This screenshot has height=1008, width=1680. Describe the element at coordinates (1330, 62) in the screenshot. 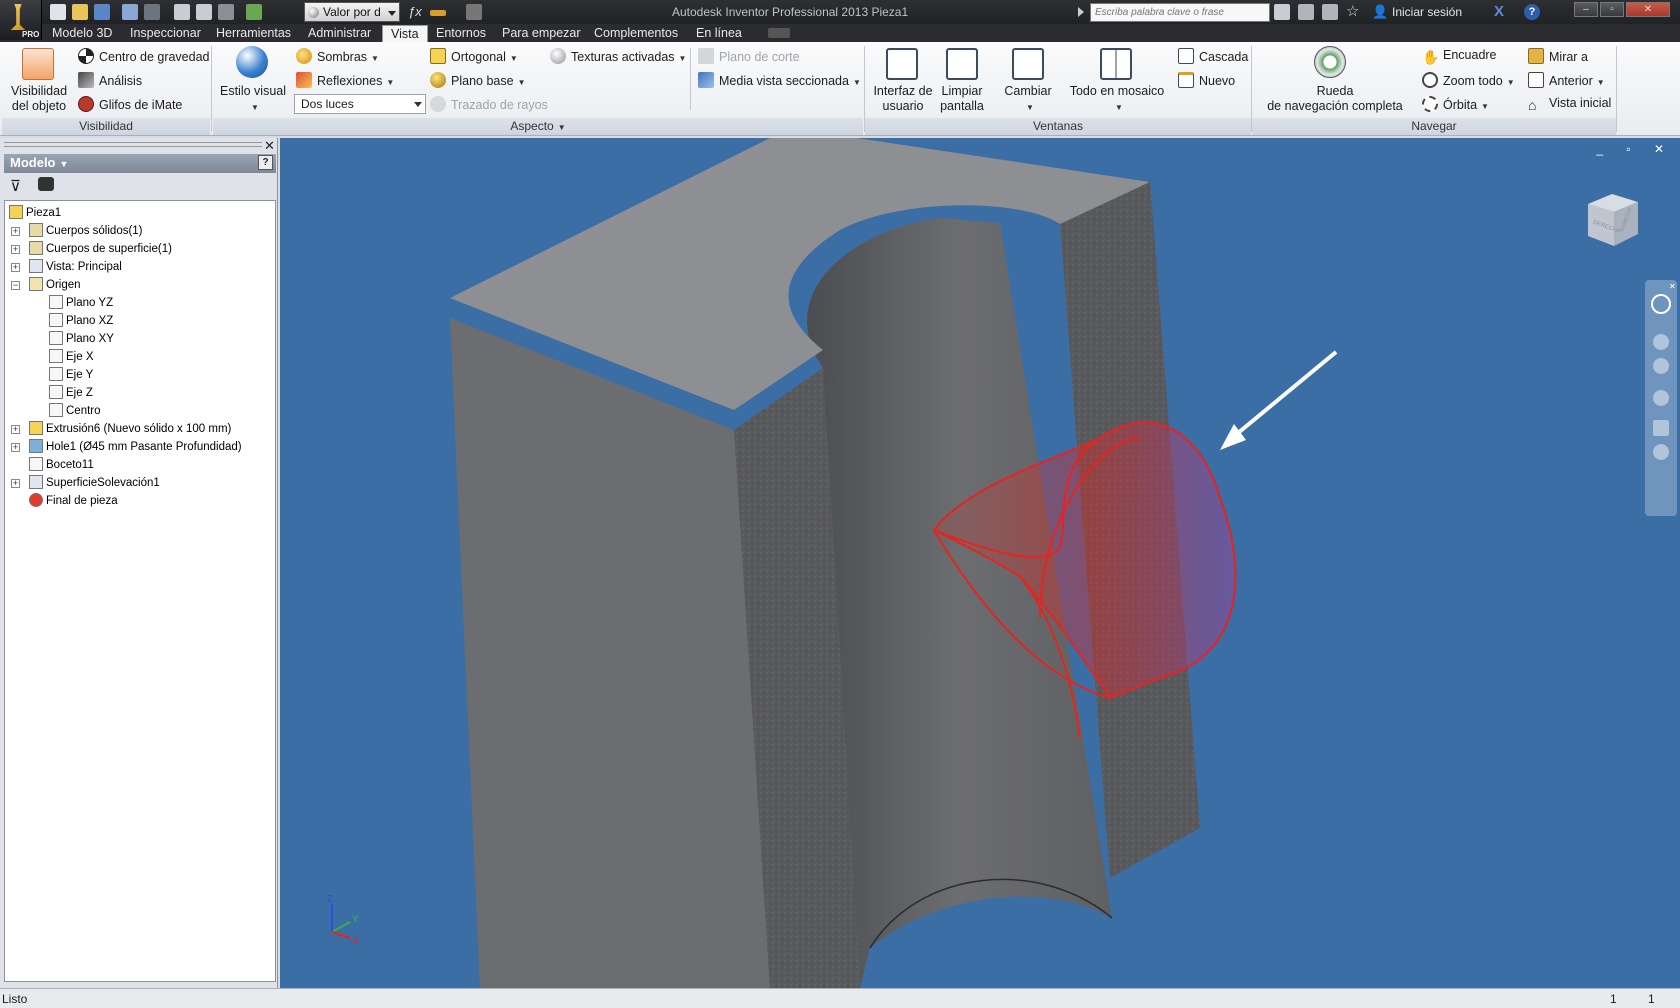

I see `steering-wheel-icon` at that location.